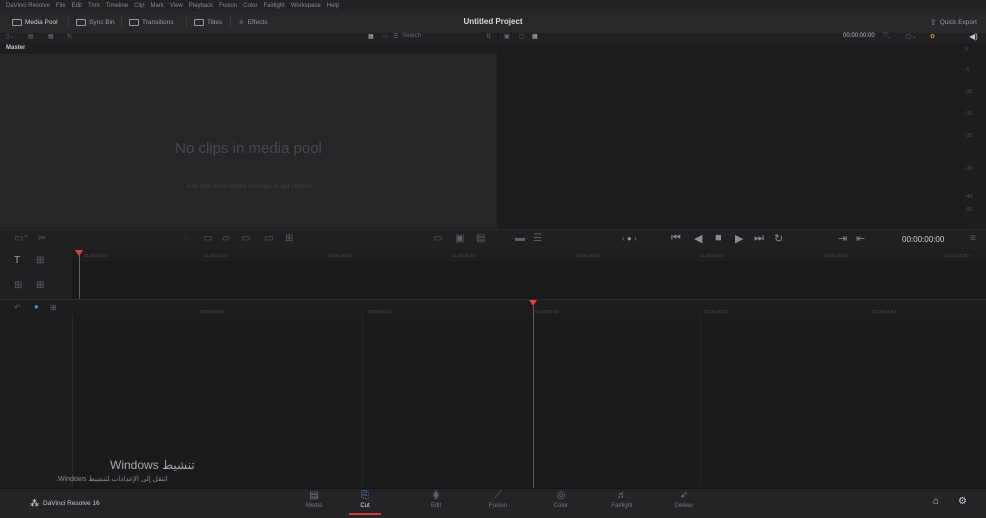 This screenshot has width=986, height=518. What do you see at coordinates (759, 238) in the screenshot?
I see `skip-forward-icon: ⏭` at bounding box center [759, 238].